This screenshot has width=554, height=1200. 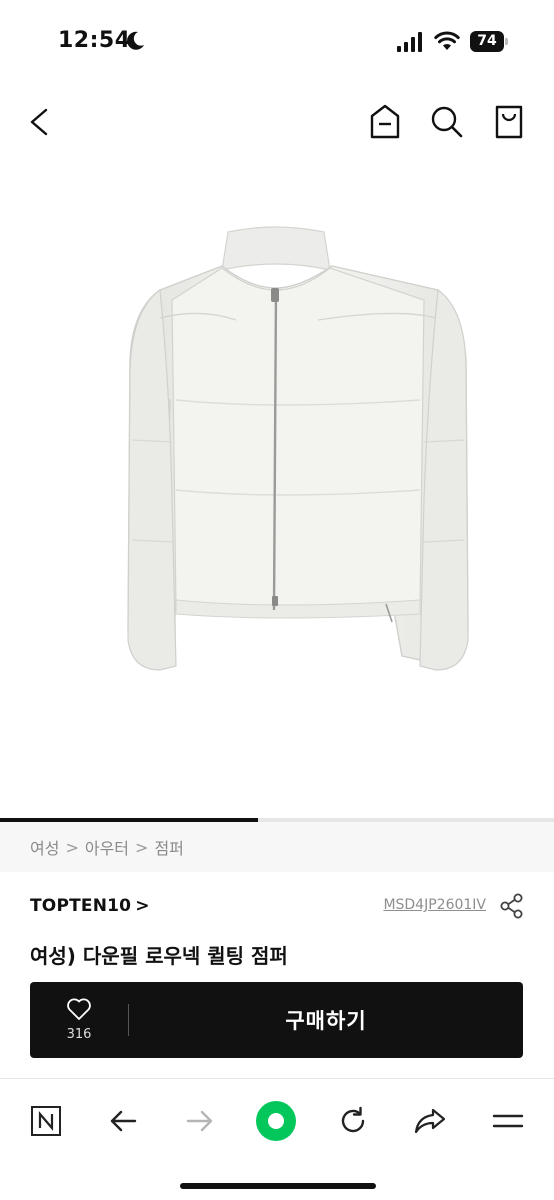 What do you see at coordinates (409, 42) in the screenshot?
I see `cellular-signal-icon` at bounding box center [409, 42].